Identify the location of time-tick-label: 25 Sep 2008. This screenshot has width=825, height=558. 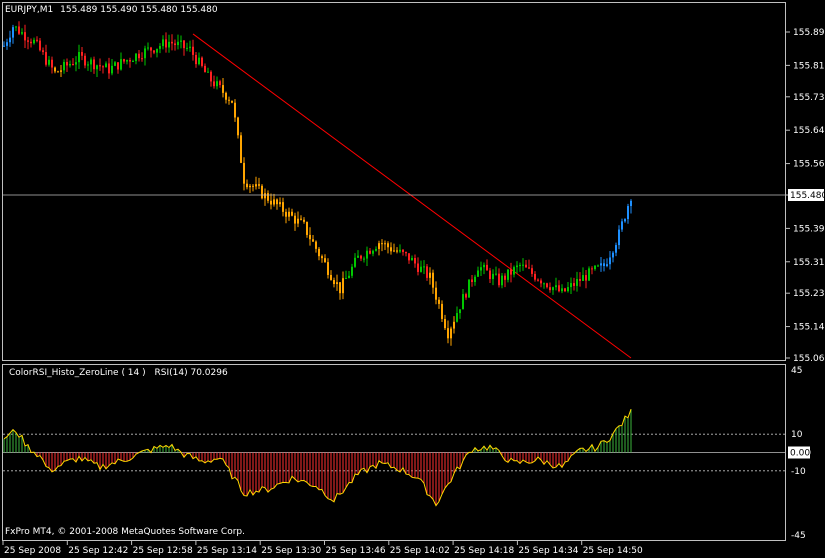
(32, 551).